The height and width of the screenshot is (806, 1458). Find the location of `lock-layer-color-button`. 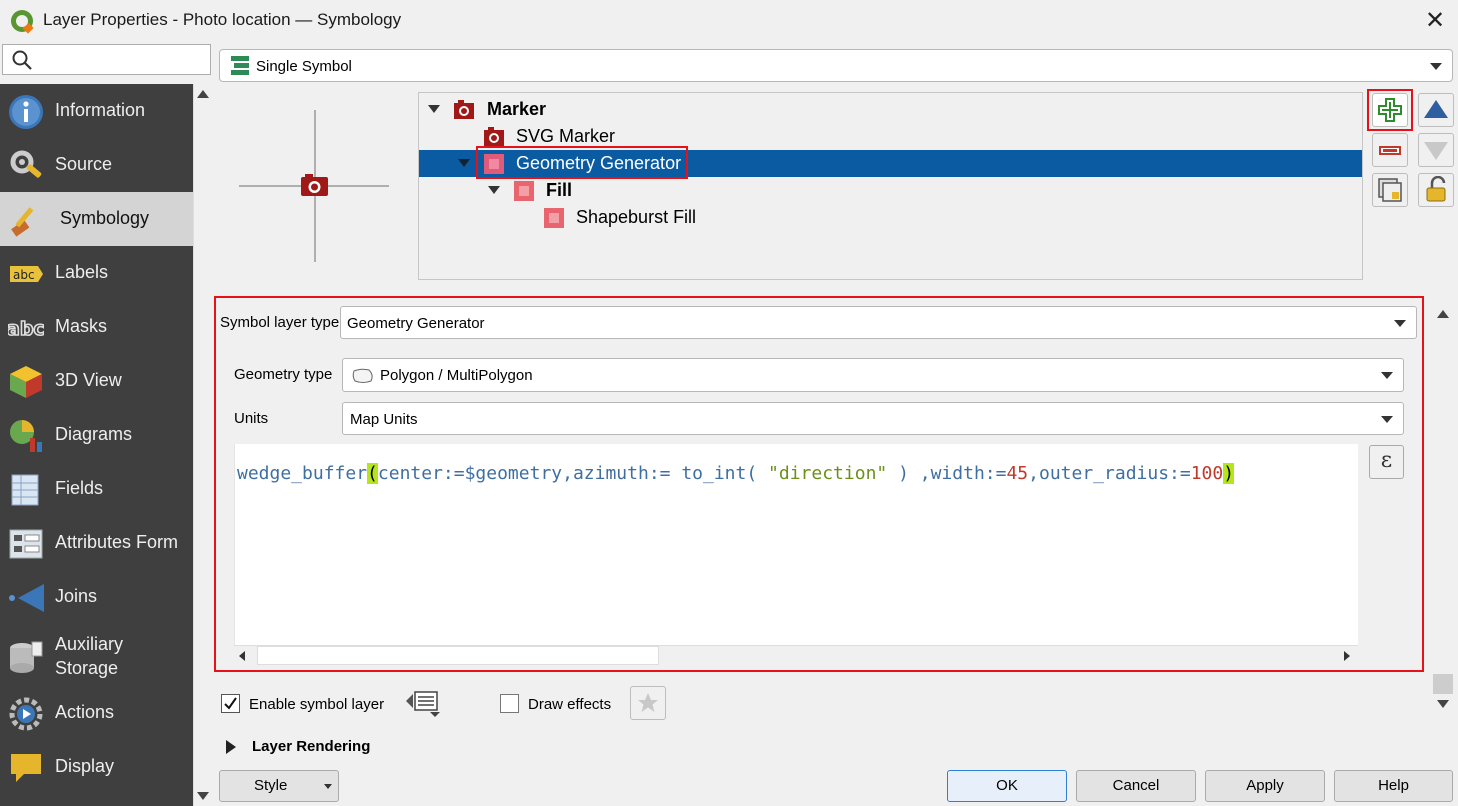

lock-layer-color-button is located at coordinates (1436, 190).